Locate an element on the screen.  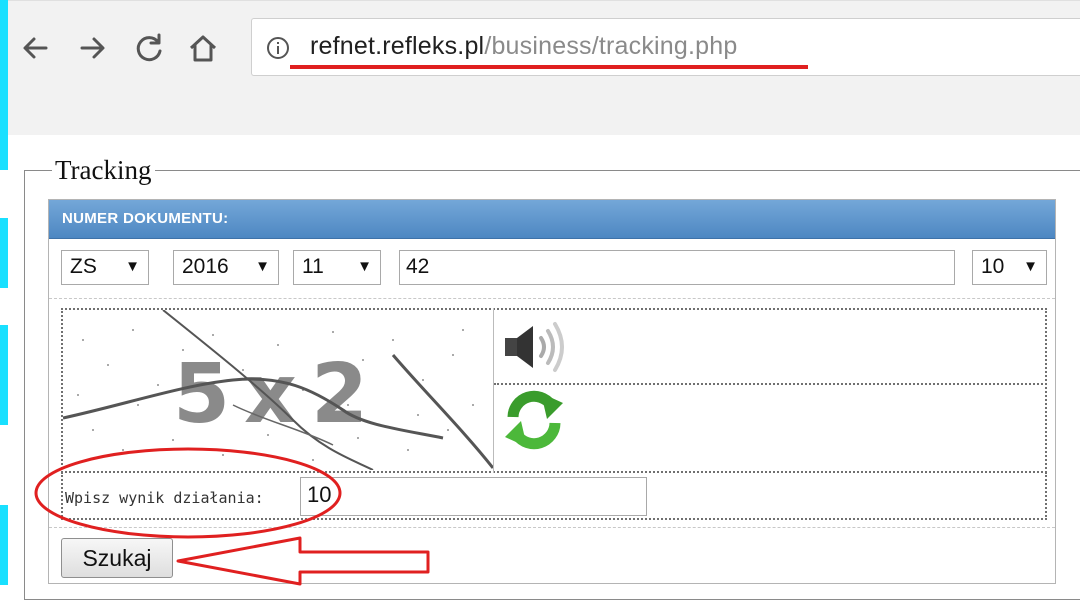
doc-type-select: ZS ▼ is located at coordinates (105, 267).